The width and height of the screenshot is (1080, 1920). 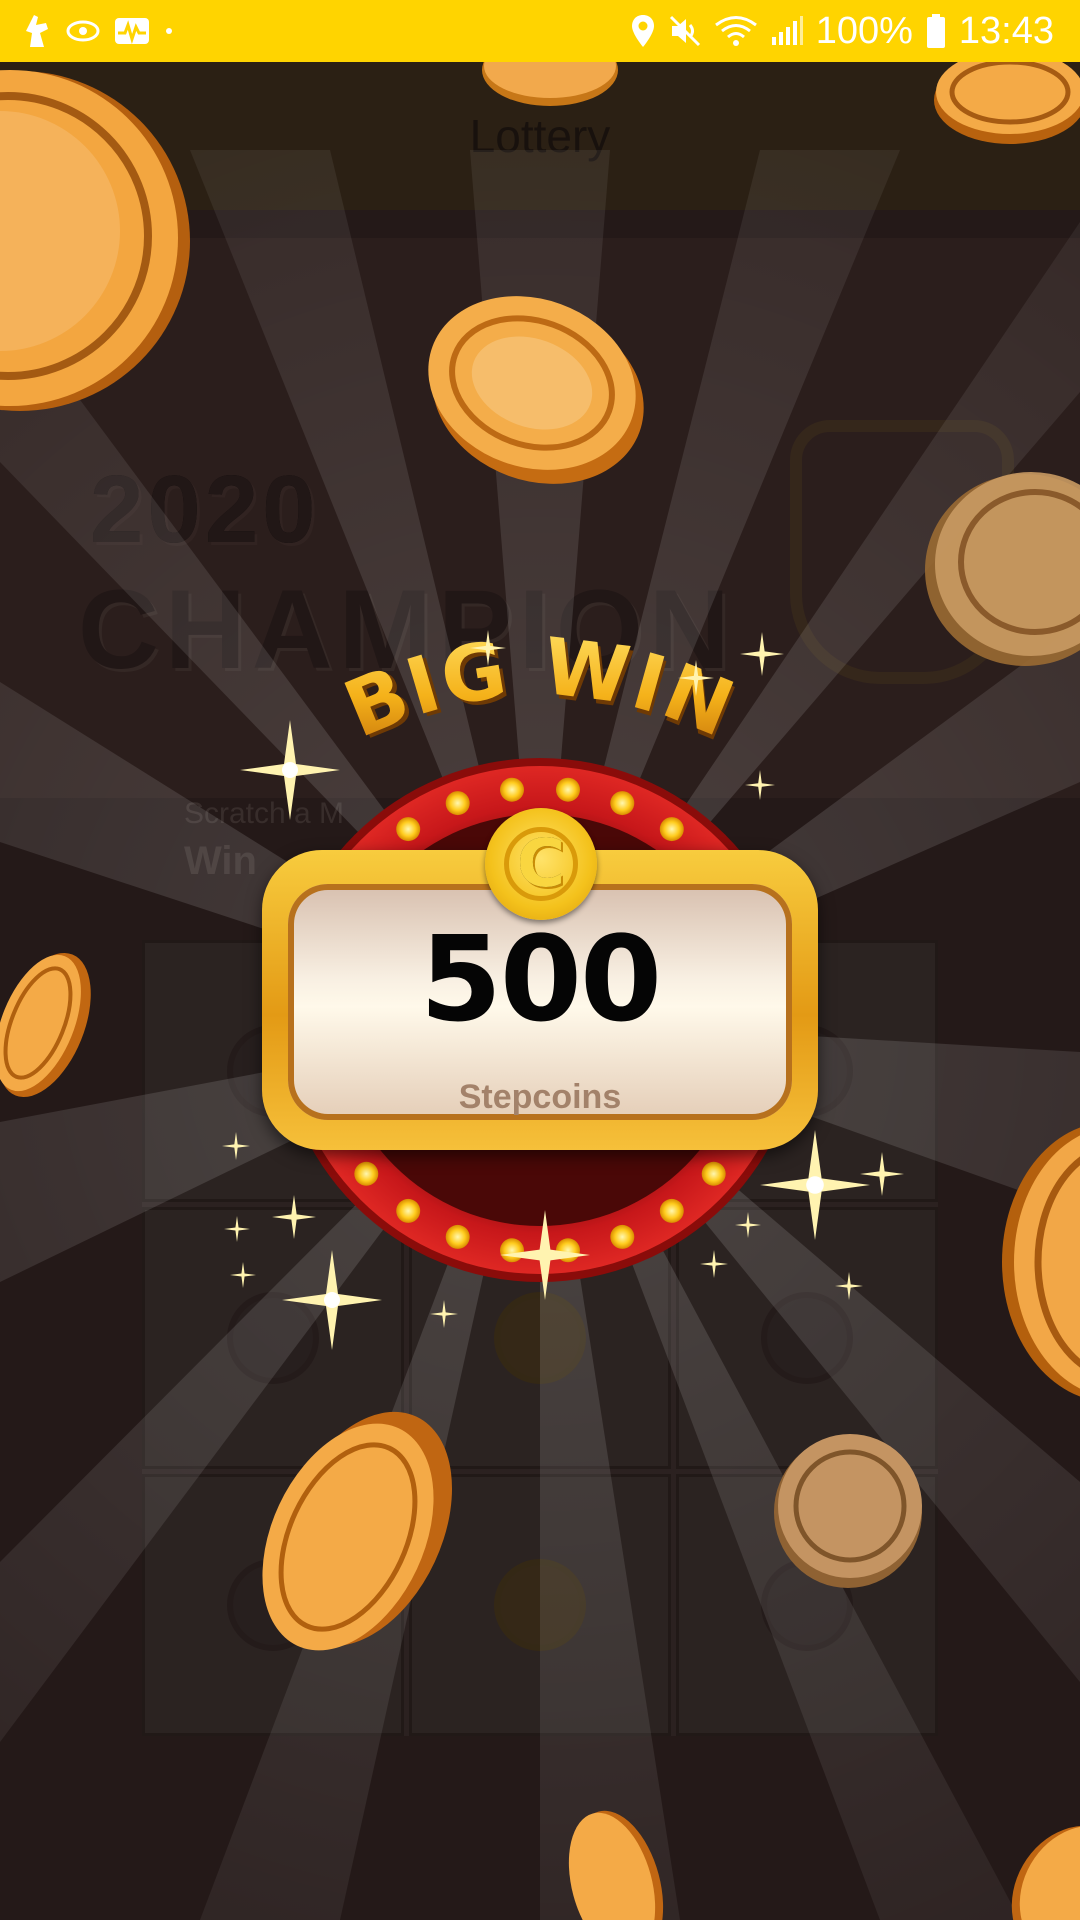 I want to click on dot-icon, so click(x=169, y=31).